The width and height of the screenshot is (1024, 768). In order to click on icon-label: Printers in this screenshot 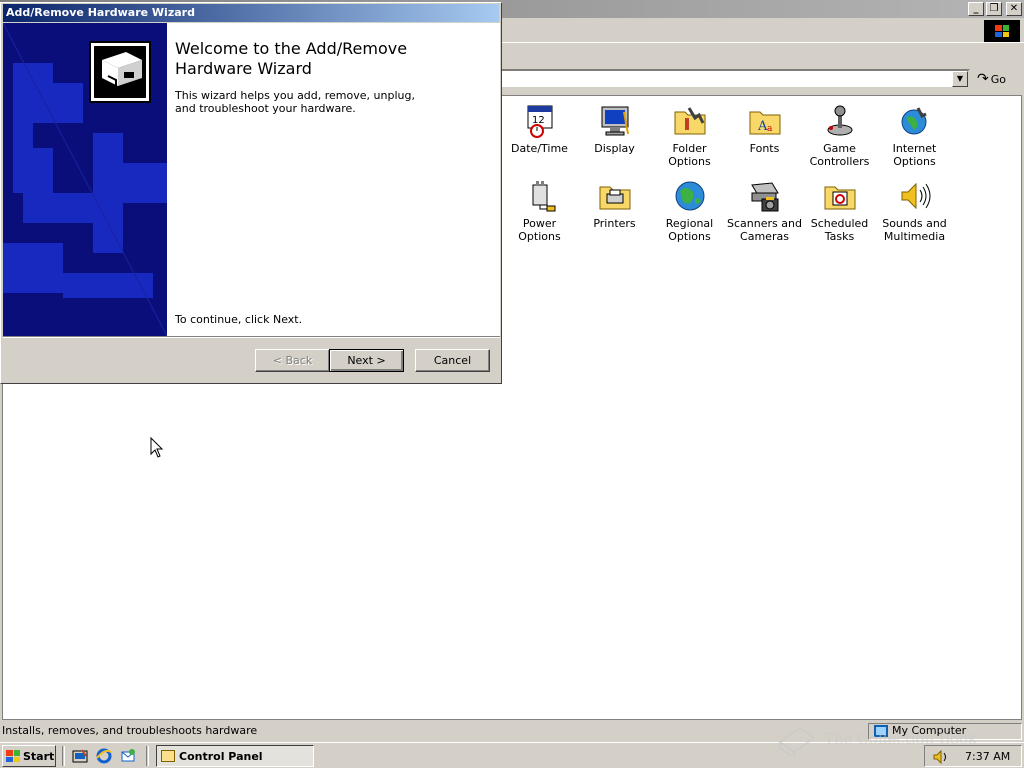, I will do `click(614, 223)`.